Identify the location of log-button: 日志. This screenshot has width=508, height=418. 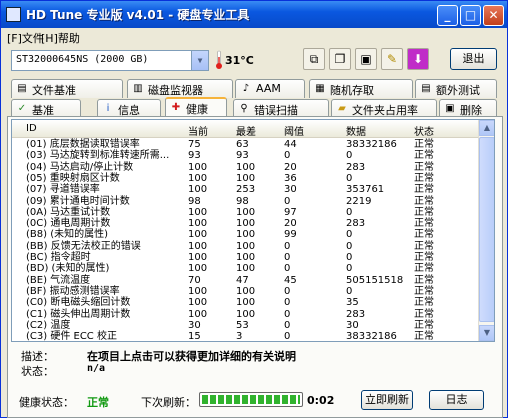
(456, 400).